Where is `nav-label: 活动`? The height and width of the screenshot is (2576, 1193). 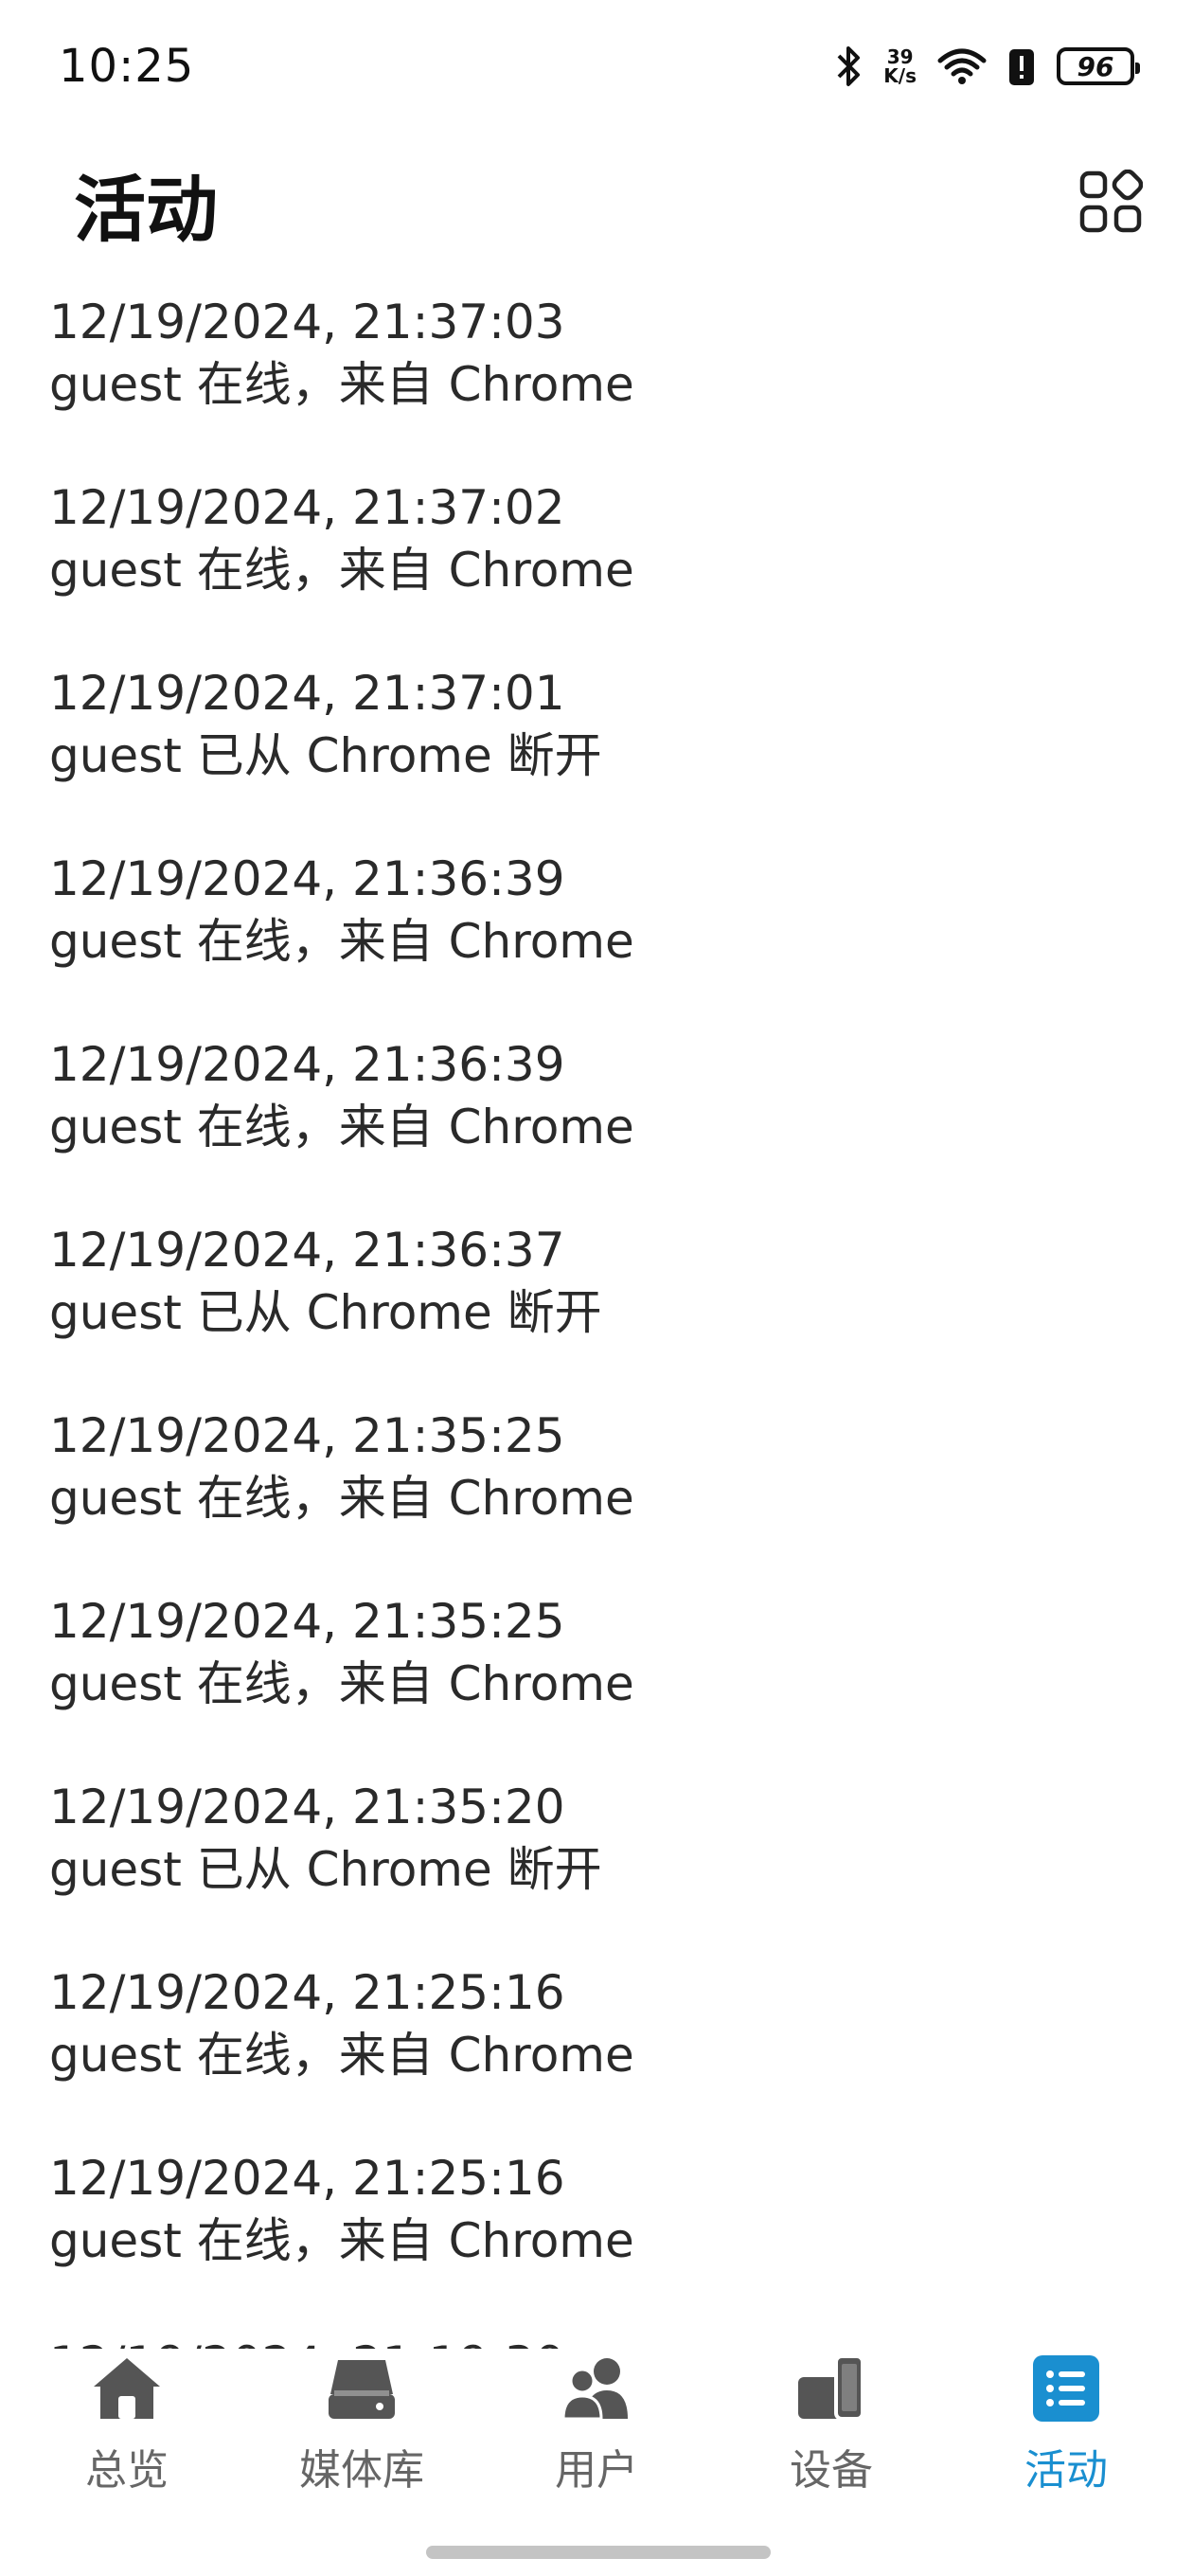
nav-label: 活动 is located at coordinates (1066, 2470).